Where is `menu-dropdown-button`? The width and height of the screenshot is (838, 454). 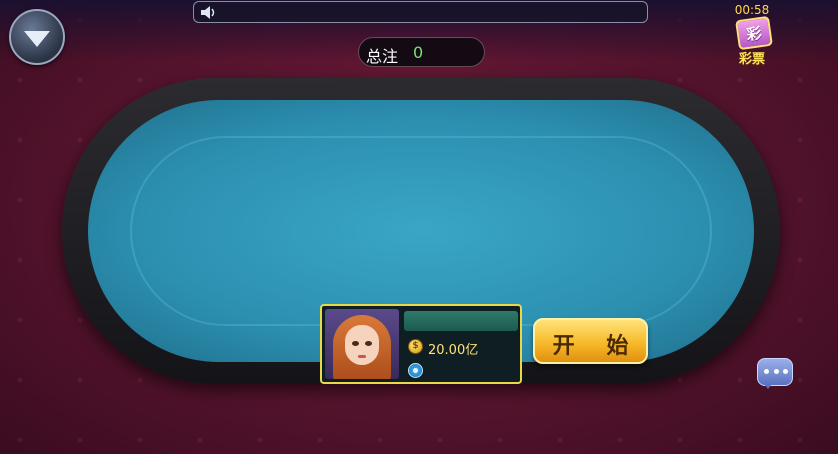 menu-dropdown-button is located at coordinates (37, 37).